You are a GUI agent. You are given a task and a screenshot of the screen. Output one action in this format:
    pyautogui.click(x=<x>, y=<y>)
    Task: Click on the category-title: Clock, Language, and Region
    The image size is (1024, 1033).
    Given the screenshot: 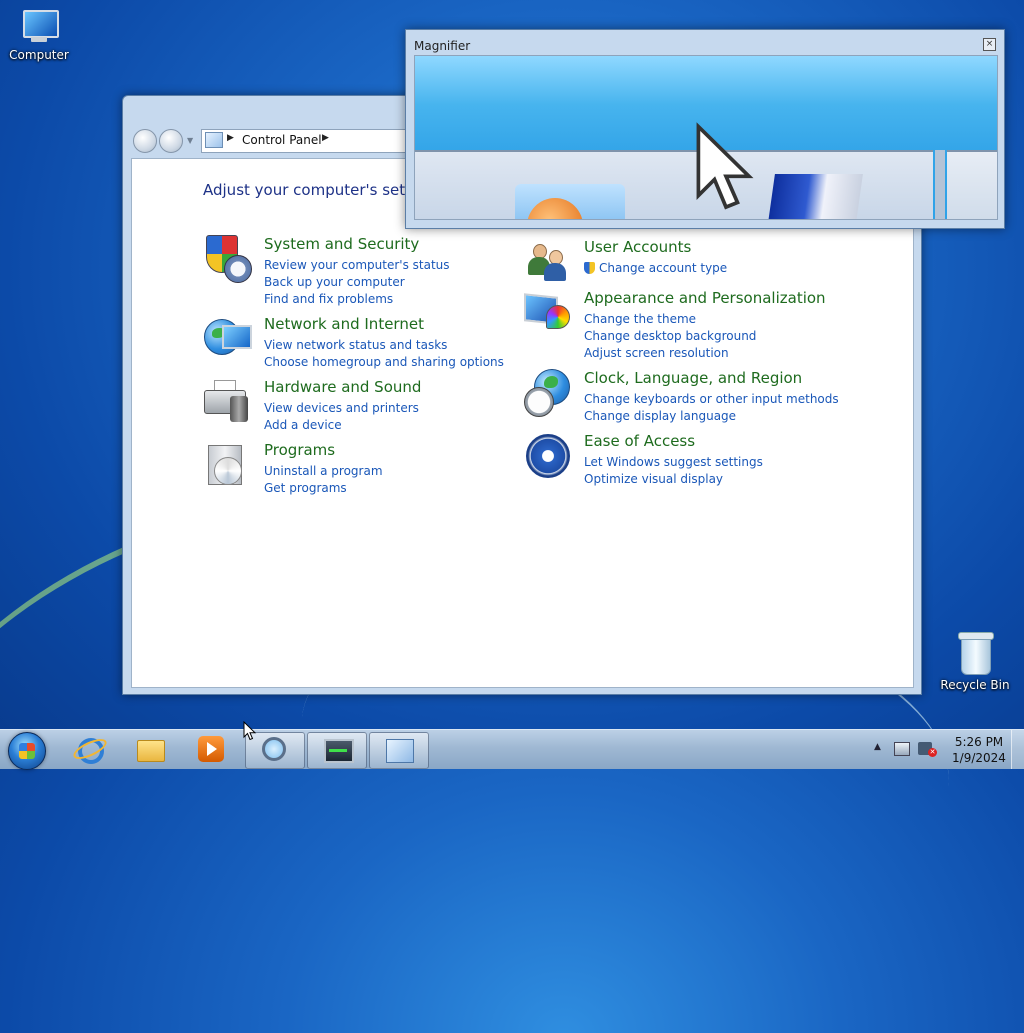 What is the action you would take?
    pyautogui.click(x=693, y=378)
    